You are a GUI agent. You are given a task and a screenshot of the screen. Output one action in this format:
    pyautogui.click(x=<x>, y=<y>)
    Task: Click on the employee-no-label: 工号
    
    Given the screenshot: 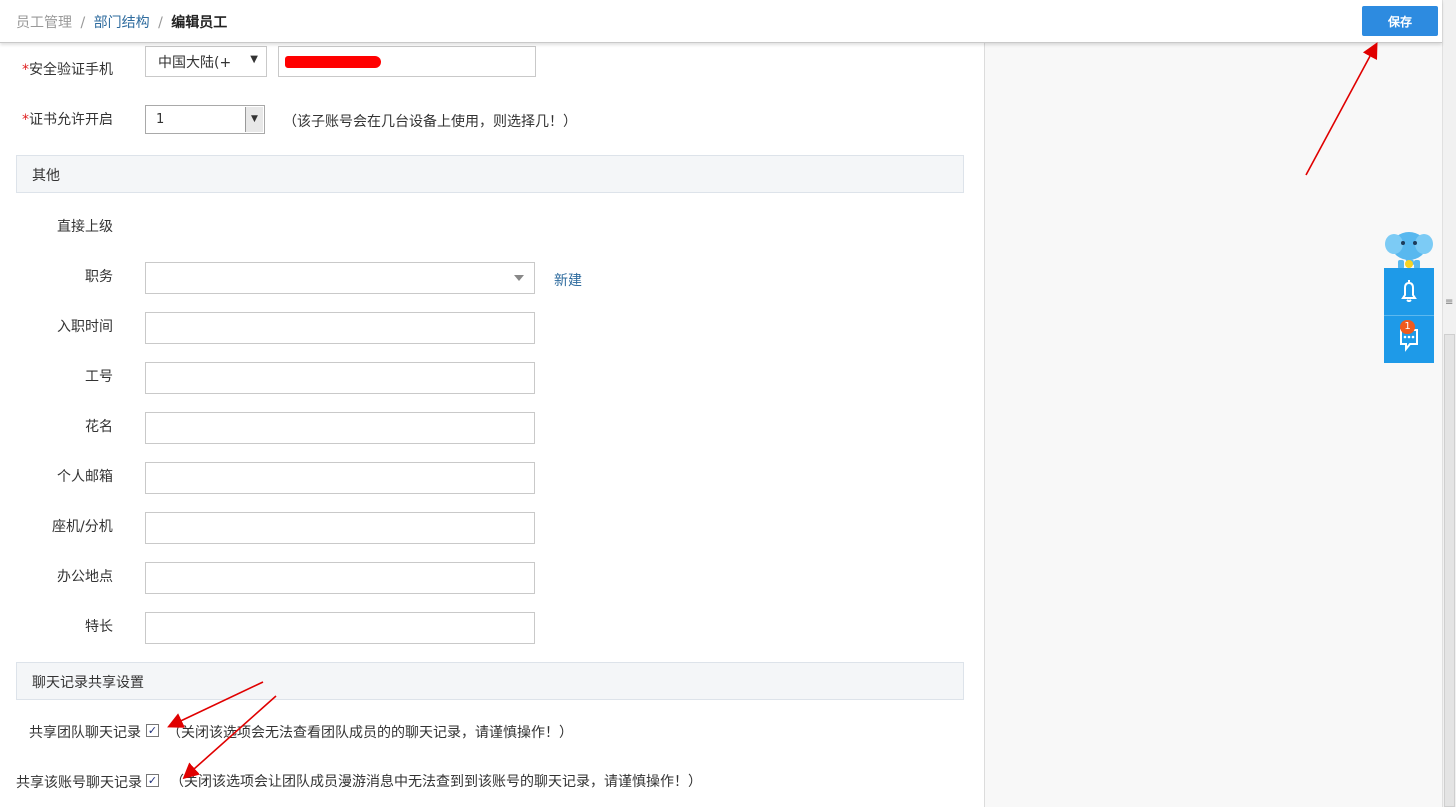 What is the action you would take?
    pyautogui.click(x=99, y=377)
    